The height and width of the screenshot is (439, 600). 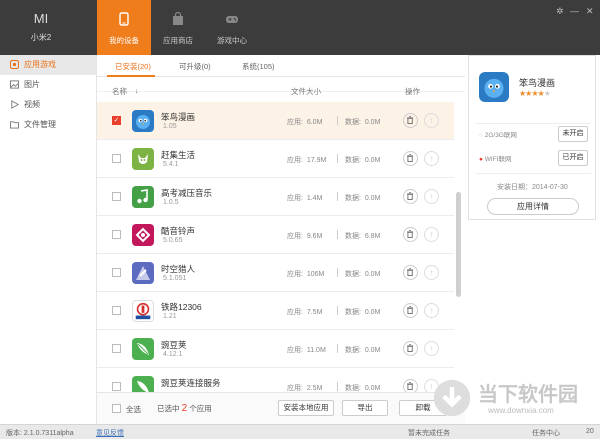 I want to click on sort-icon: ↓, so click(x=137, y=90).